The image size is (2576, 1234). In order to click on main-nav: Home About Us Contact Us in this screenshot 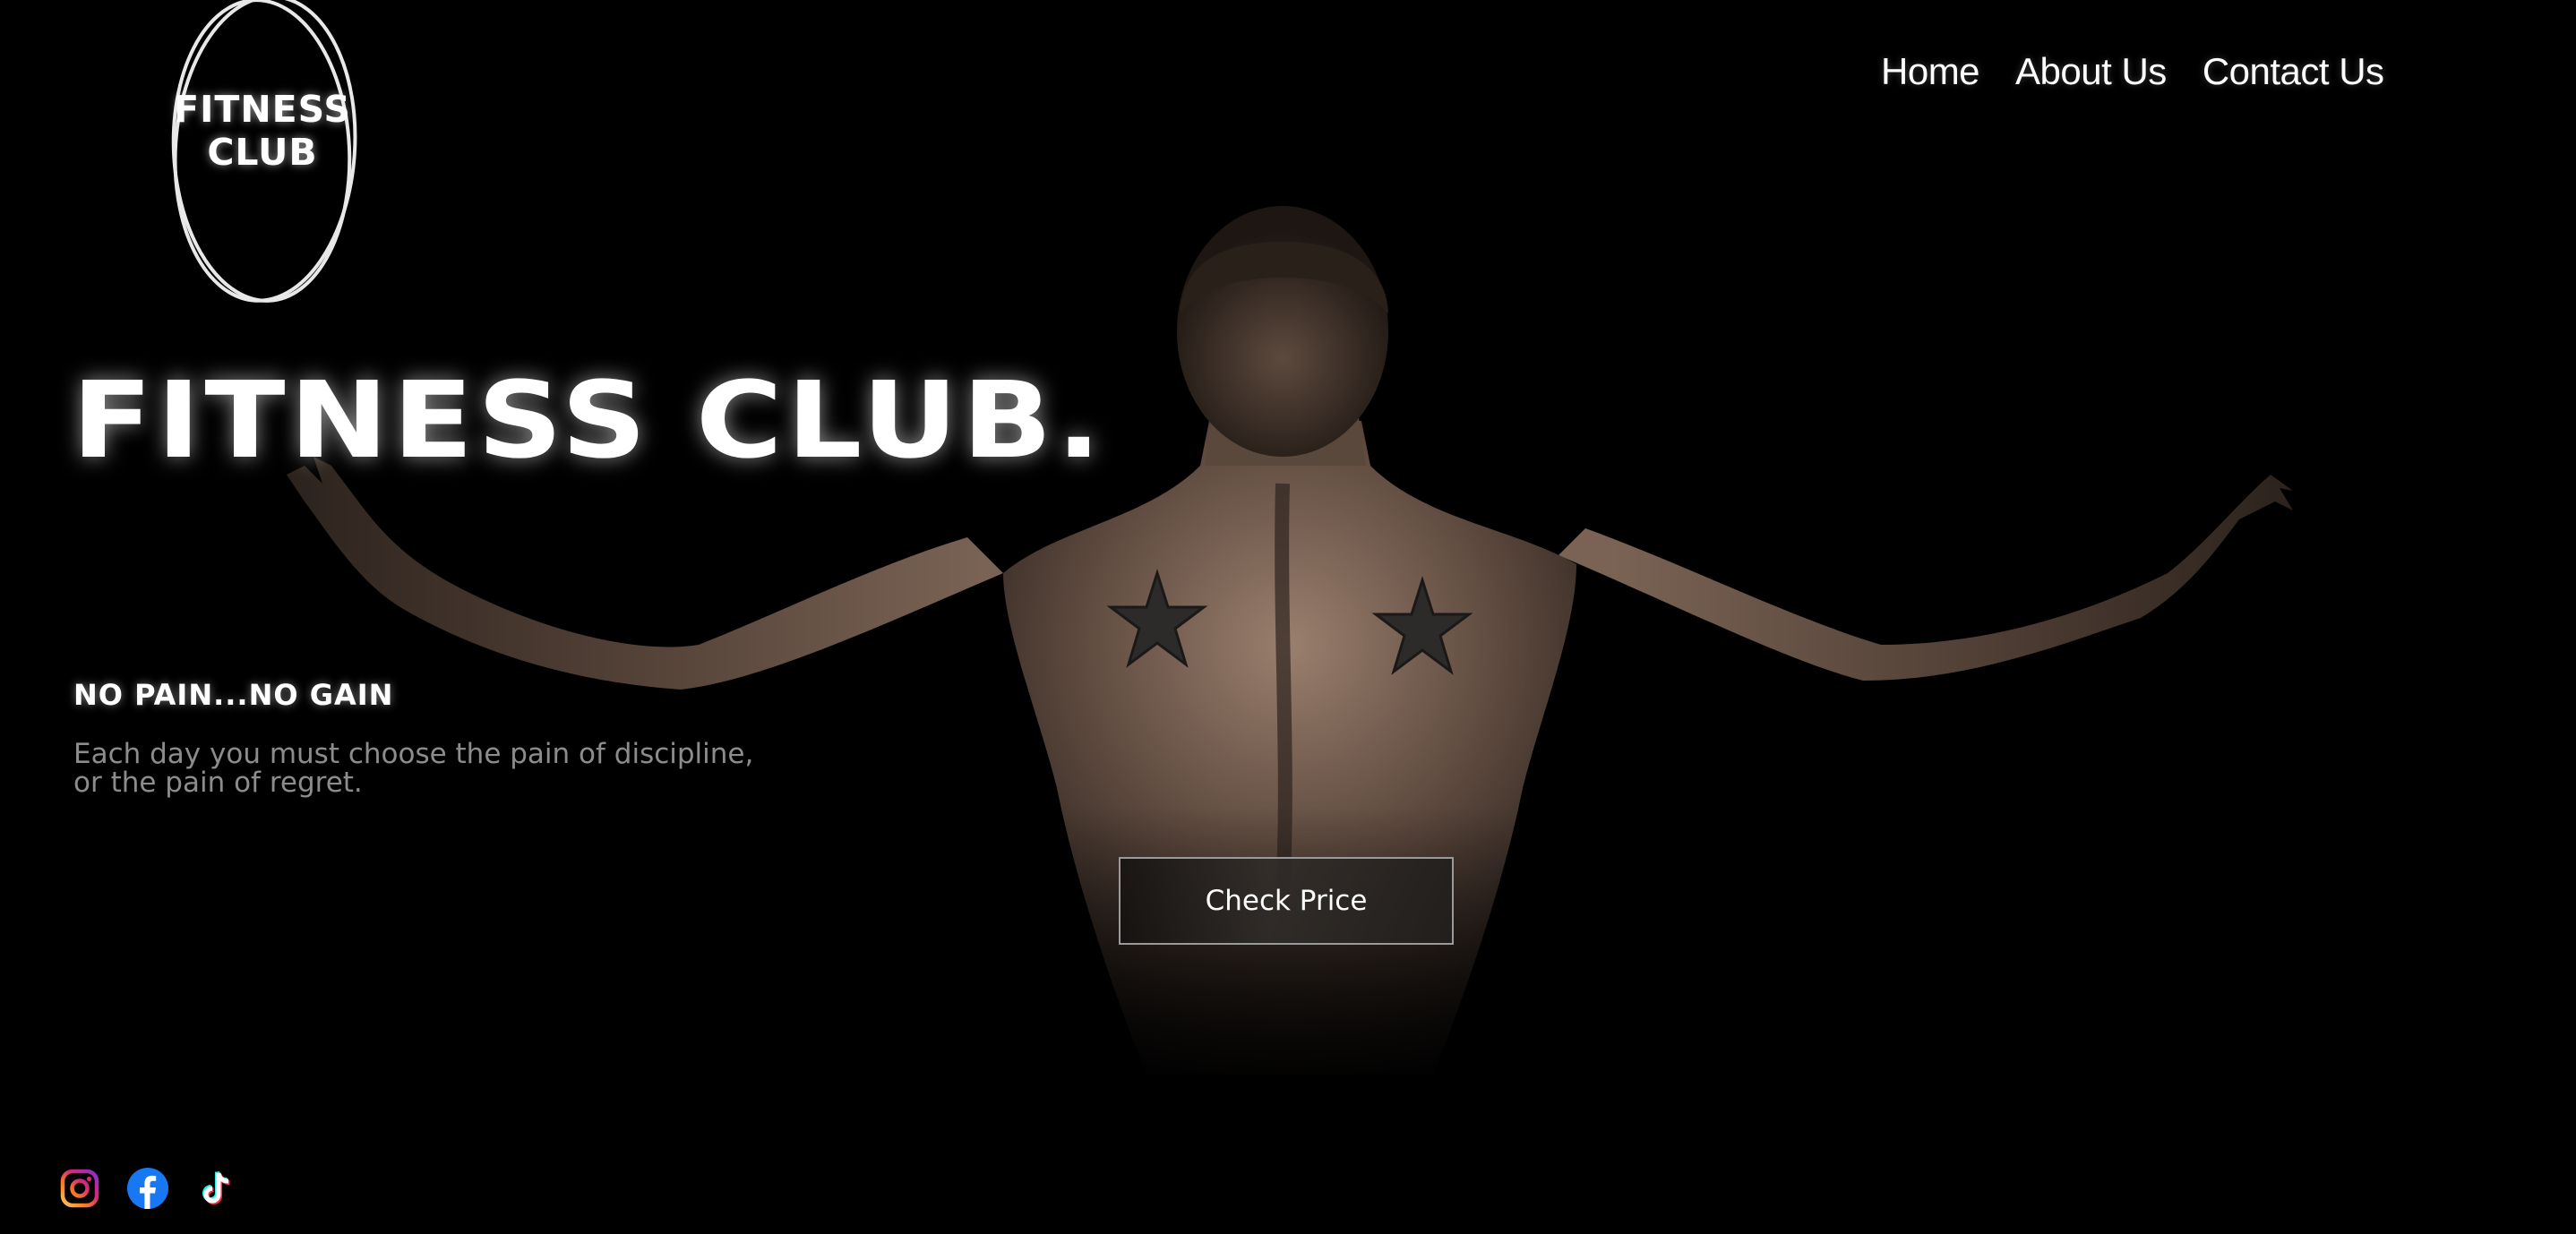, I will do `click(2132, 71)`.